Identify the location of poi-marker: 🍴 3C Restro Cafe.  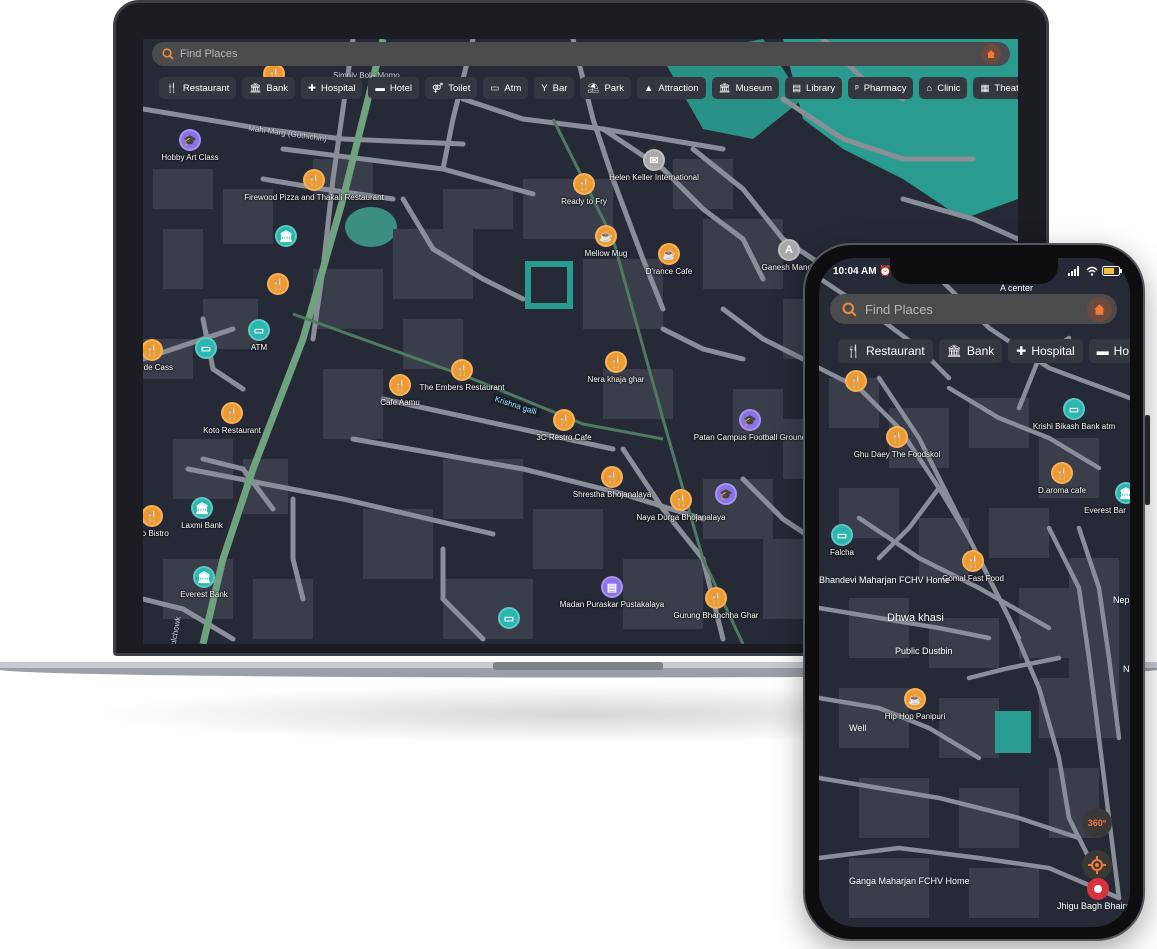
(564, 425).